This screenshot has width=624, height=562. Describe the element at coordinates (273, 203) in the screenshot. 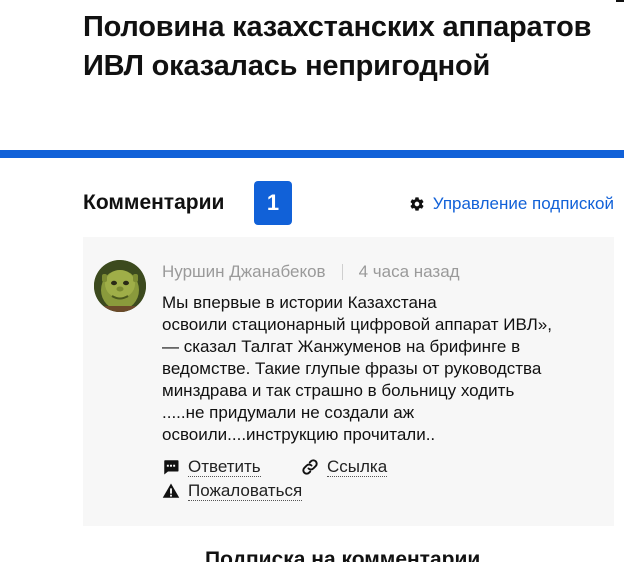

I see `comments-count-badge: 1` at that location.